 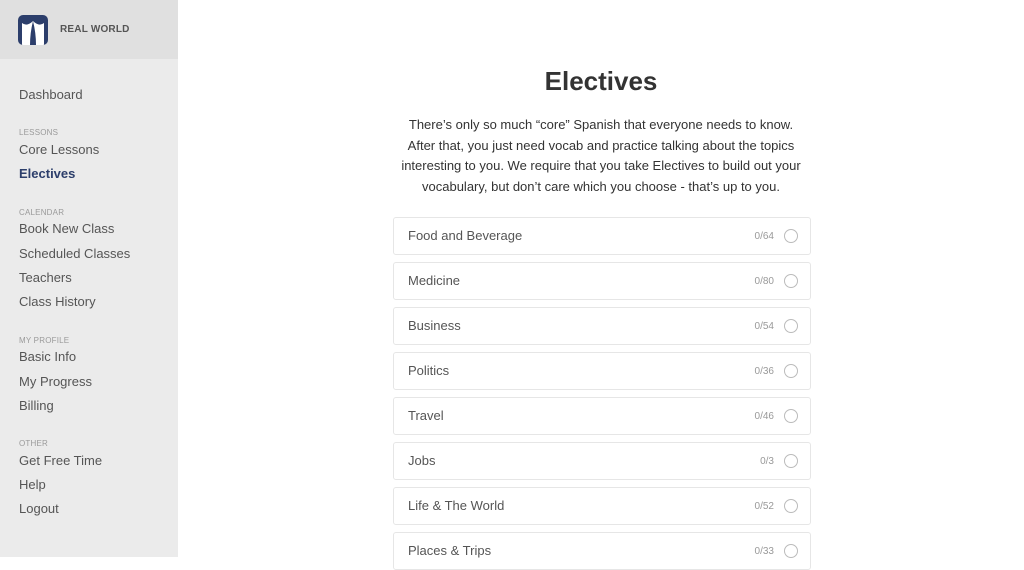 What do you see at coordinates (602, 371) in the screenshot?
I see `elective-row: Politics 0/36` at bounding box center [602, 371].